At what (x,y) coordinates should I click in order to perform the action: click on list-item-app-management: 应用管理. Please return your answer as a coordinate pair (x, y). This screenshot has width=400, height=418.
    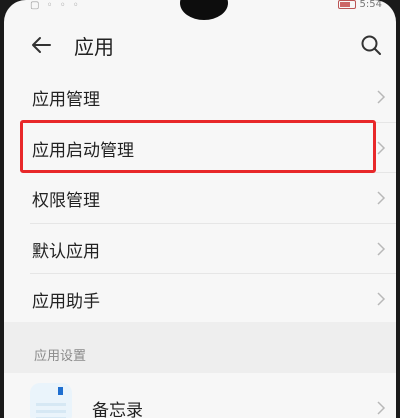
    Looking at the image, I should click on (213, 97).